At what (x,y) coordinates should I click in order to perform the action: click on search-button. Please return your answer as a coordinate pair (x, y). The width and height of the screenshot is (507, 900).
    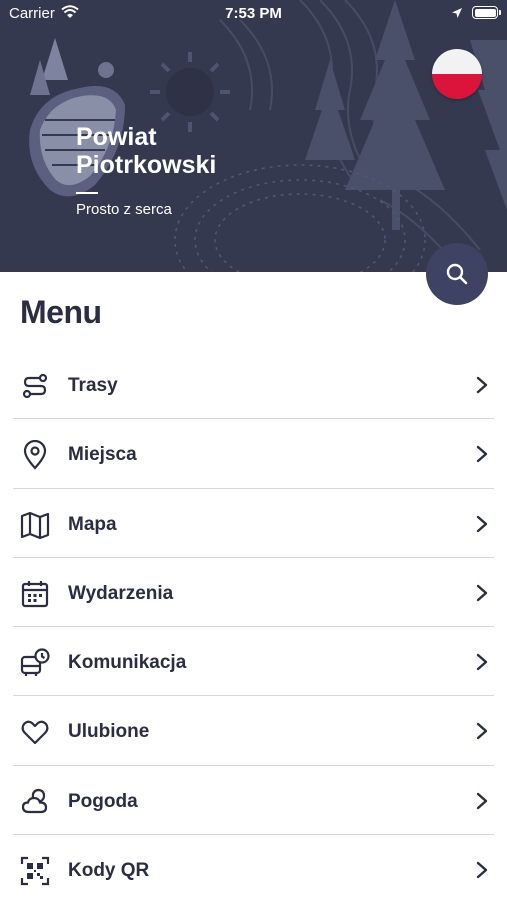
    Looking at the image, I should click on (457, 274).